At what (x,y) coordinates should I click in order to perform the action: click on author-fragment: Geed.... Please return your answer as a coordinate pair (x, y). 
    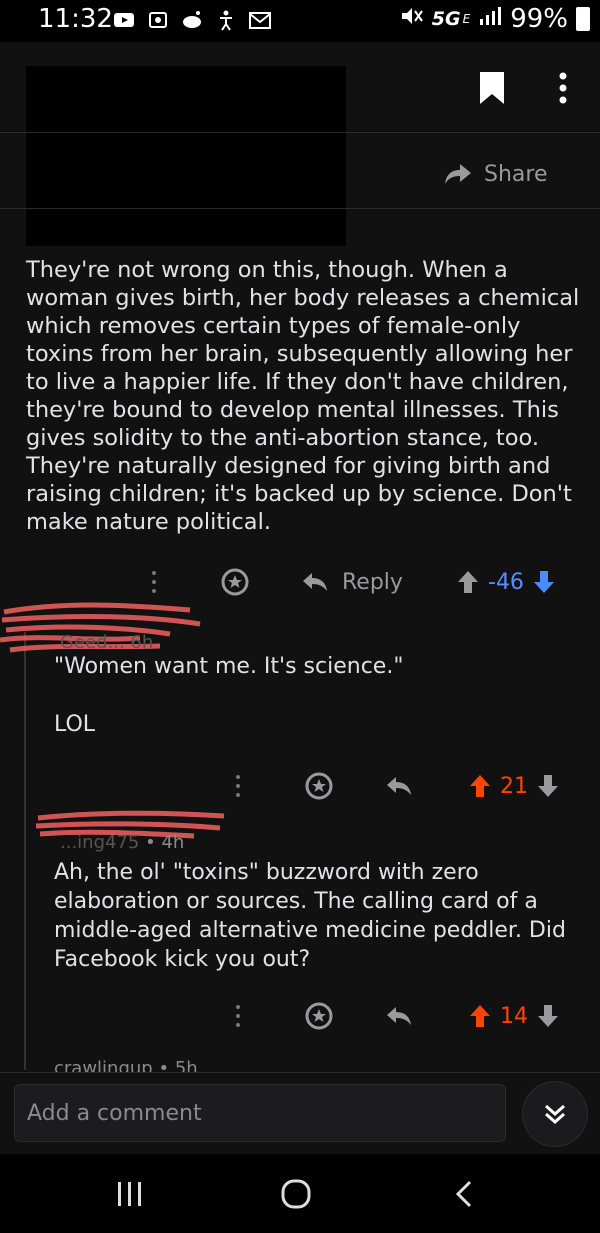
    Looking at the image, I should click on (92, 642).